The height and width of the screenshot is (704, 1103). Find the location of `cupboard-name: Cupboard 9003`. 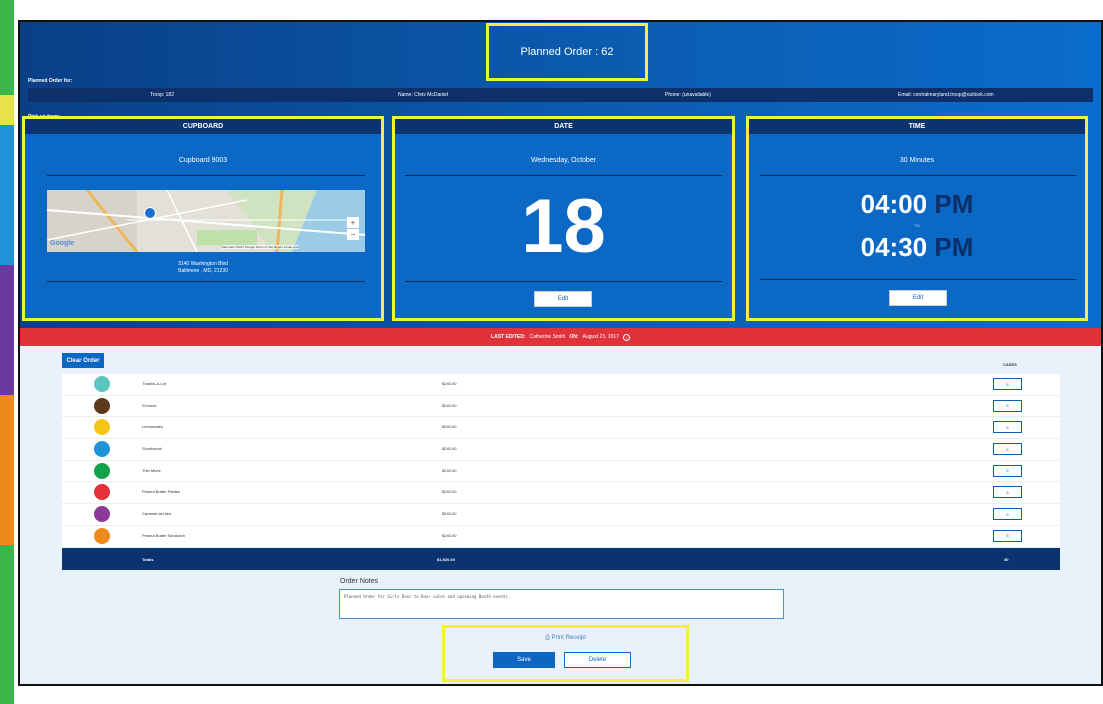

cupboard-name: Cupboard 9003 is located at coordinates (203, 160).